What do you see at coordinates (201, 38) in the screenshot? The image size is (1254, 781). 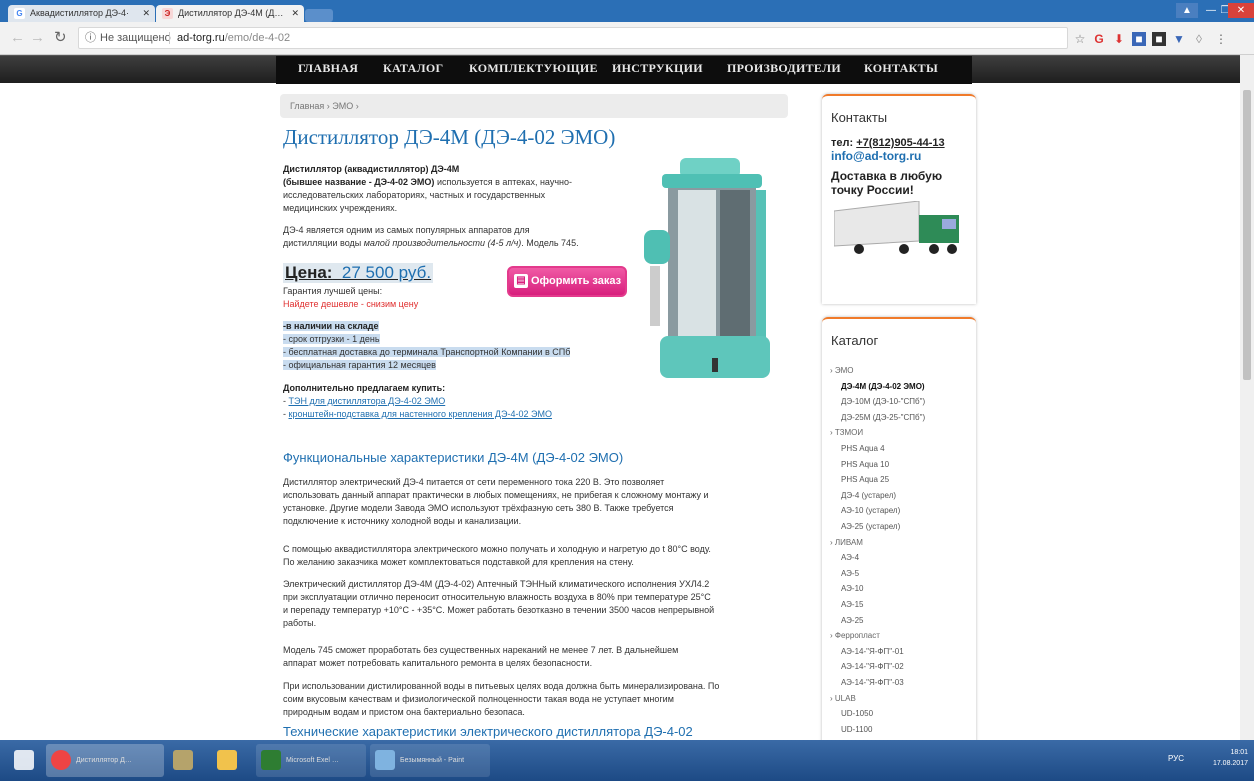 I see `url-domain: ad-torg.ru` at bounding box center [201, 38].